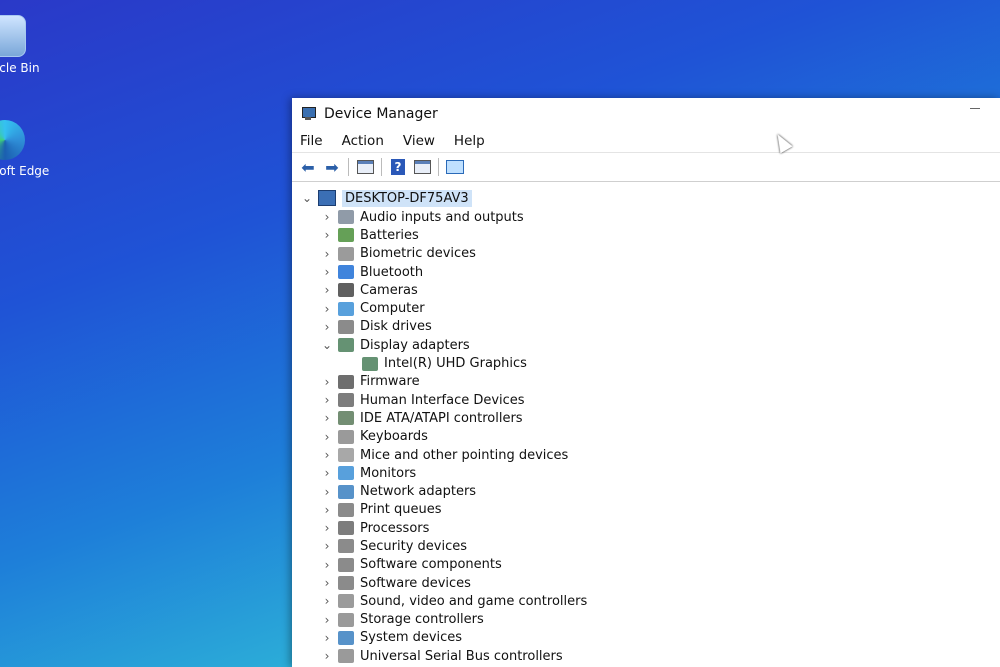 The image size is (1000, 667). I want to click on tree-item-label: Monitors, so click(388, 473).